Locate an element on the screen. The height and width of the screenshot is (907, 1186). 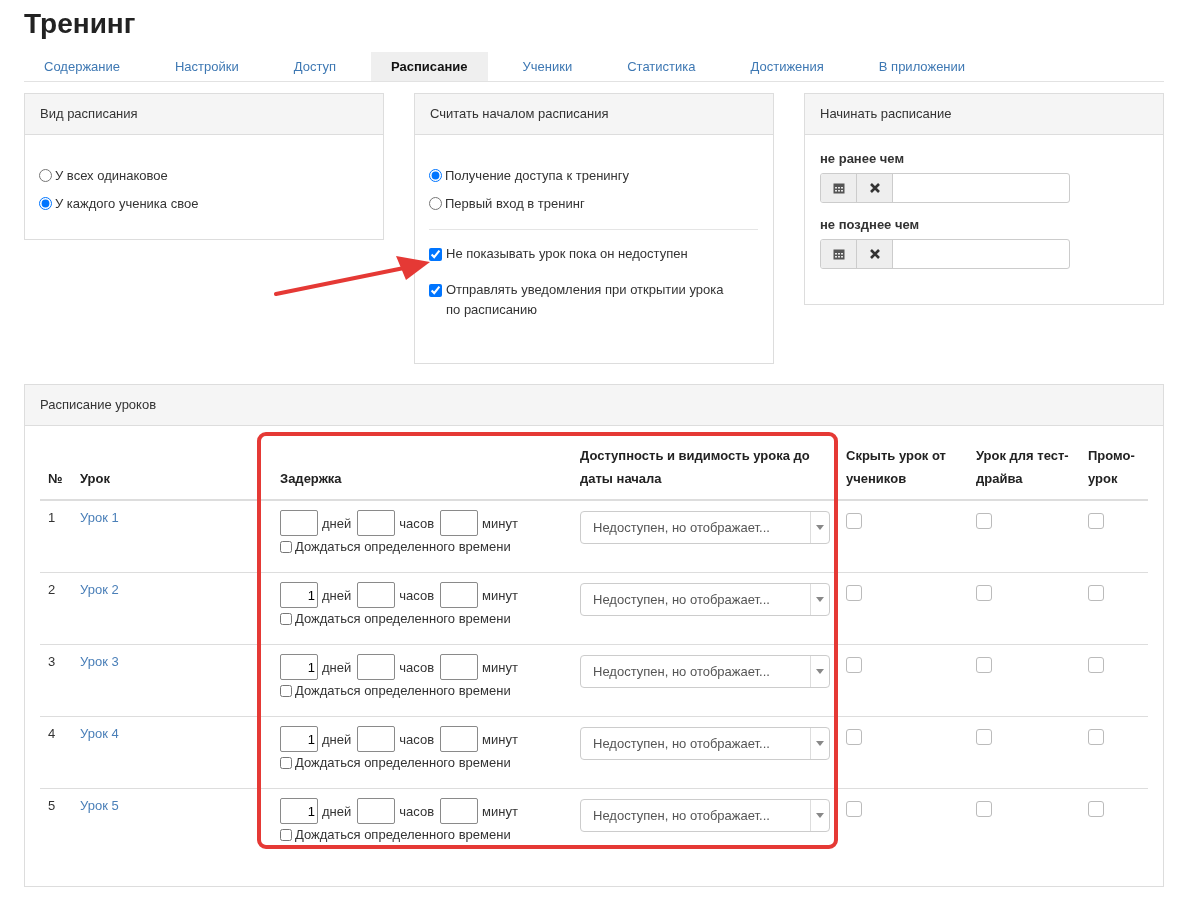
column-header: Скрыть урок от учеников is located at coordinates (896, 467).